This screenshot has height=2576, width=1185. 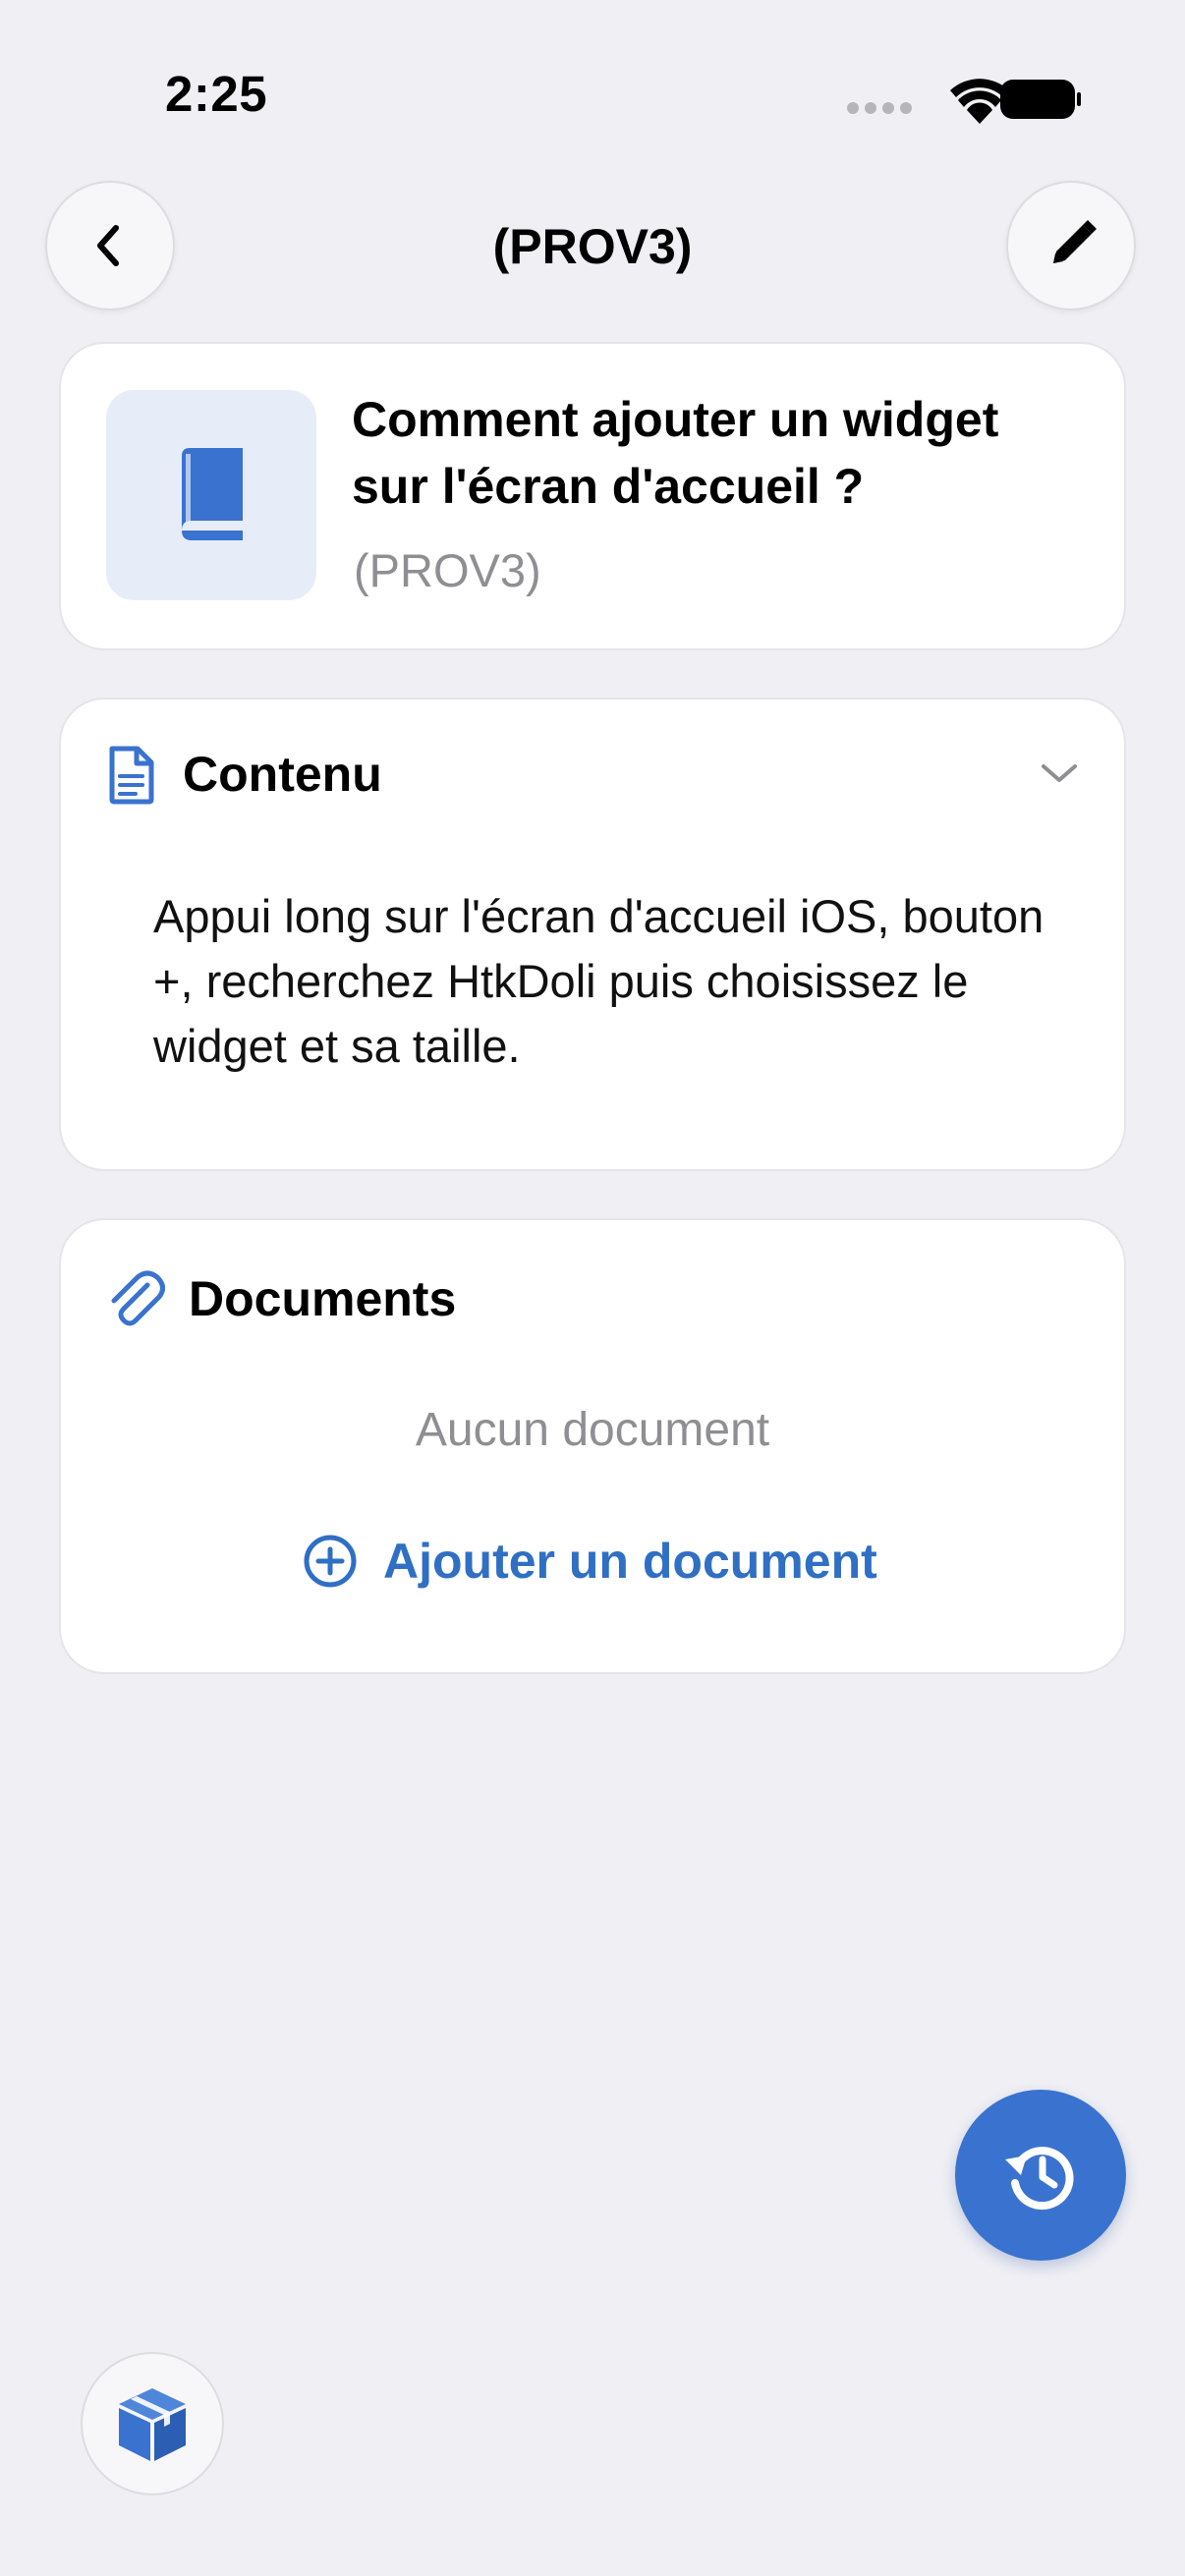 What do you see at coordinates (592, 1430) in the screenshot?
I see `empty-state-text: Aucun document` at bounding box center [592, 1430].